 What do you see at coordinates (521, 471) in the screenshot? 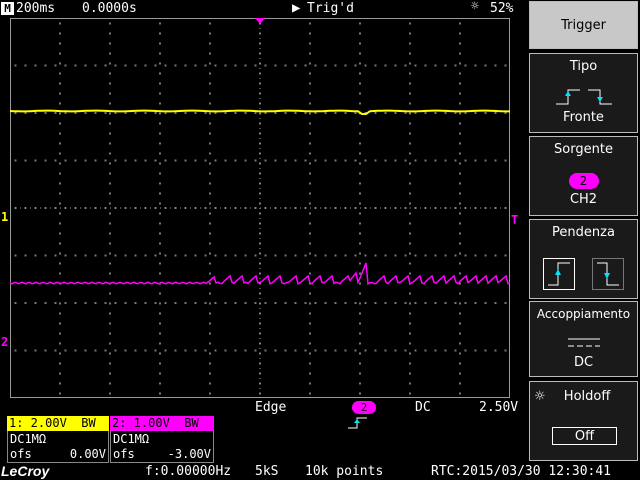
I see `rtc-clock: RTC:2015/03/30 12:30:41` at bounding box center [521, 471].